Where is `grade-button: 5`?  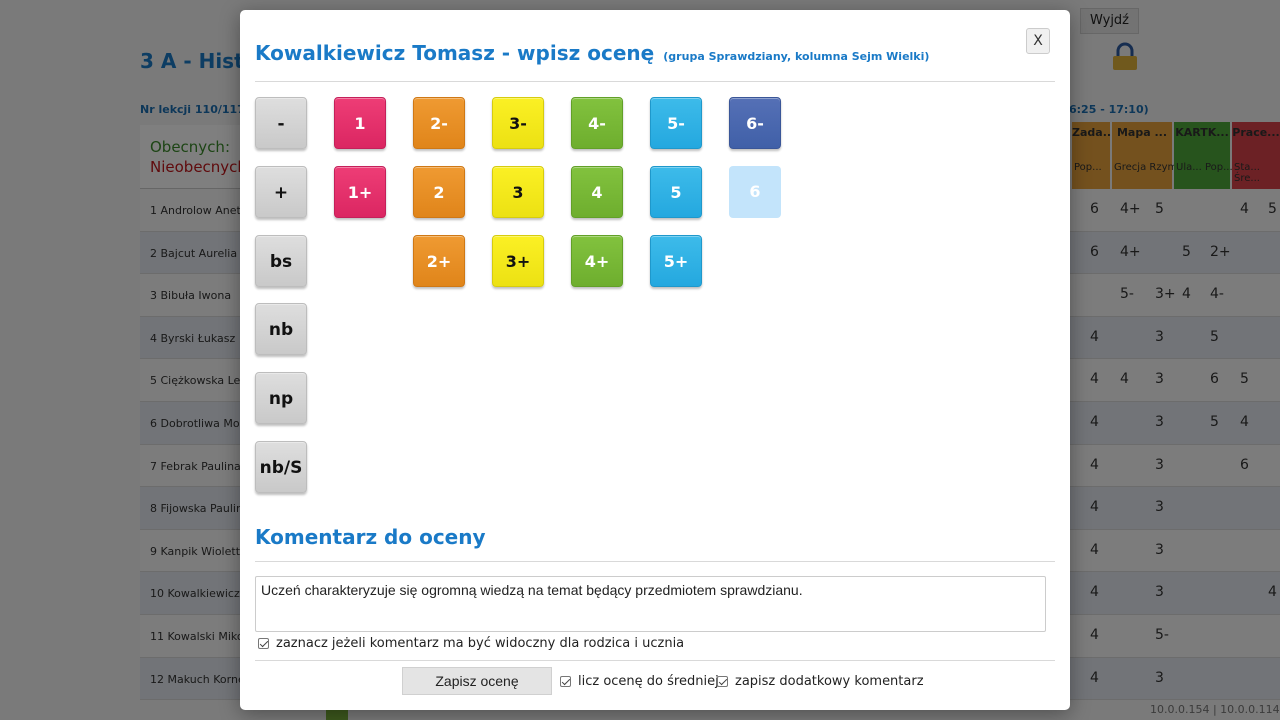
grade-button: 5 is located at coordinates (676, 191).